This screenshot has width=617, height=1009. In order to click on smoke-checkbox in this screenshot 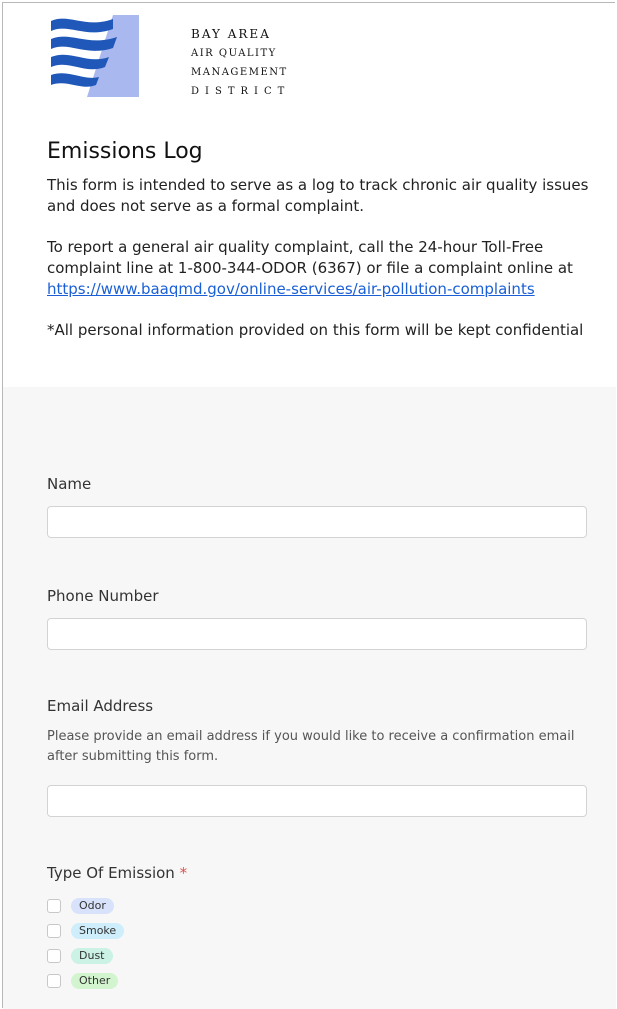, I will do `click(54, 931)`.